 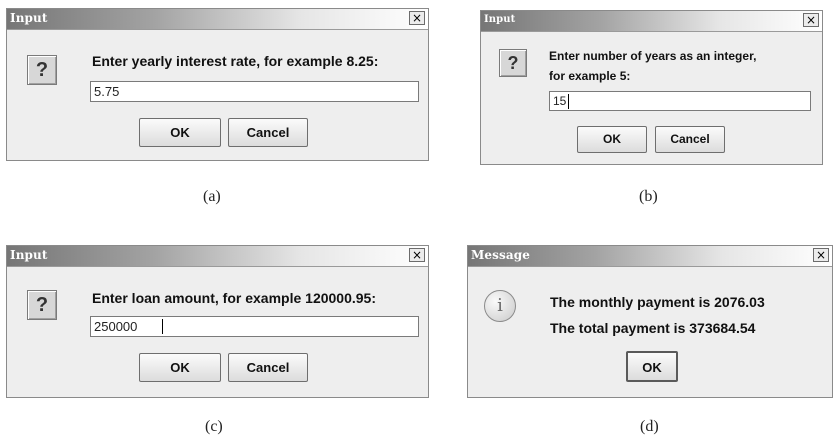 I want to click on monthly-payment-text: The monthly payment is 2076.03, so click(x=657, y=302).